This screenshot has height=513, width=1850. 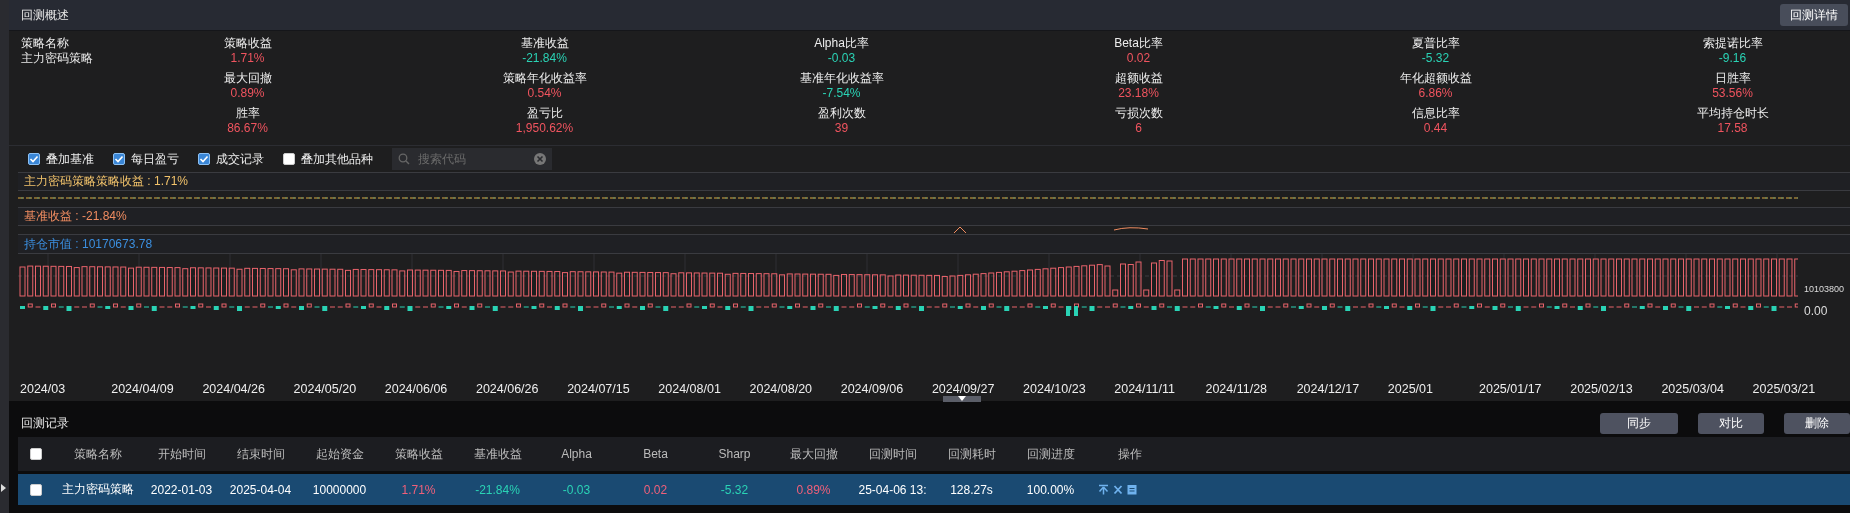 What do you see at coordinates (247, 43) in the screenshot?
I see `stat-label: 策略收益` at bounding box center [247, 43].